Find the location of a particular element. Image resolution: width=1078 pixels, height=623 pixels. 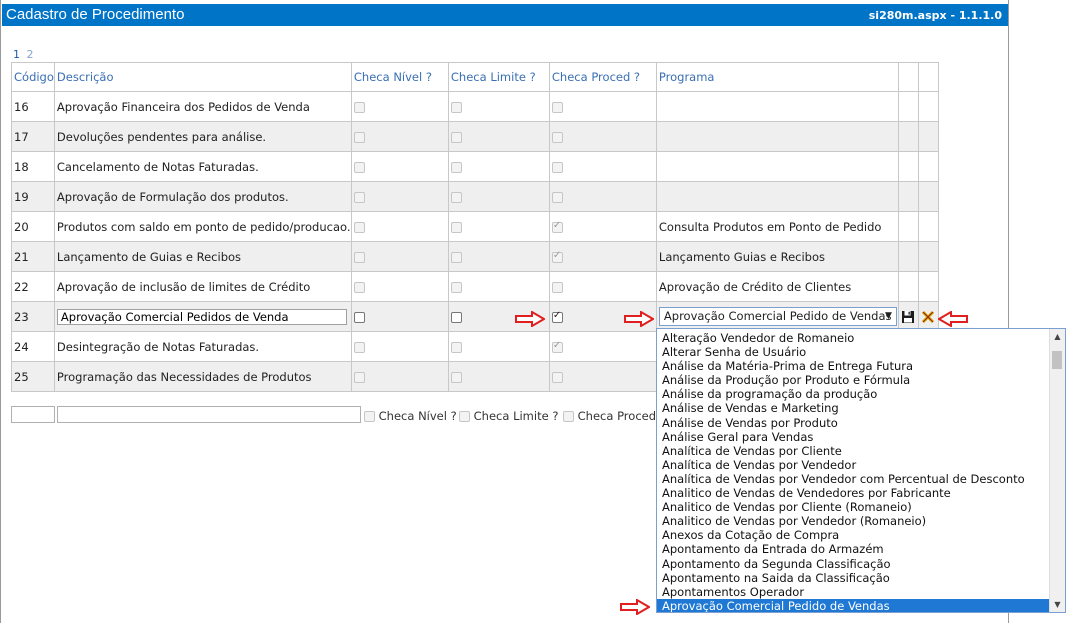

new-proced-checkbox is located at coordinates (568, 416).